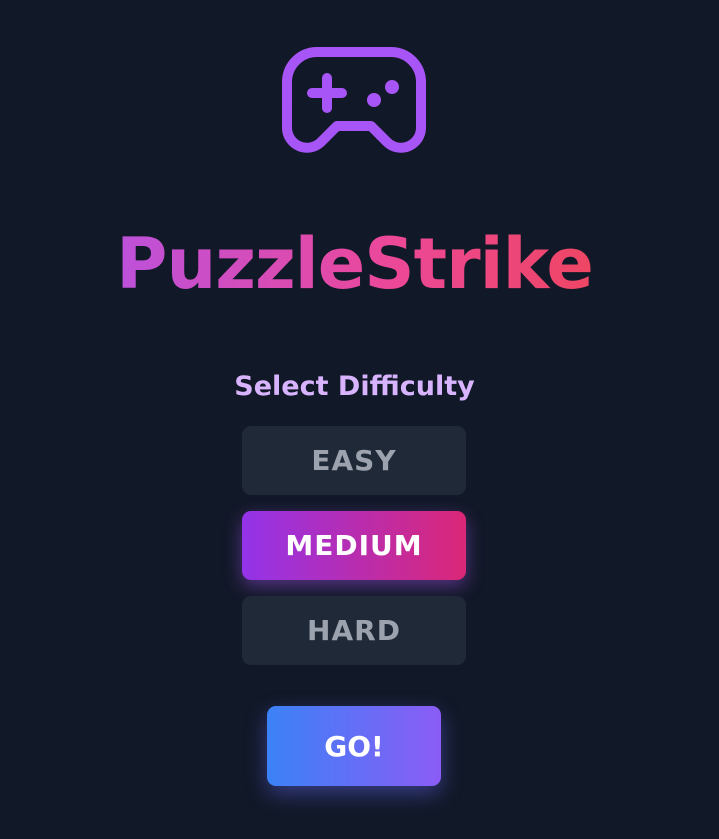  I want to click on gamepad-icon, so click(354, 100).